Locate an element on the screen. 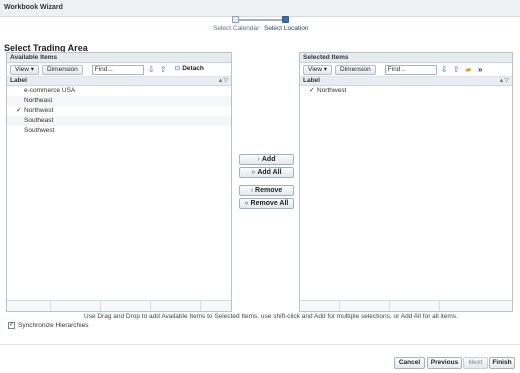 The width and height of the screenshot is (520, 373). synchronize-hierarchies-label: Synchronize Hierarchies is located at coordinates (53, 325).